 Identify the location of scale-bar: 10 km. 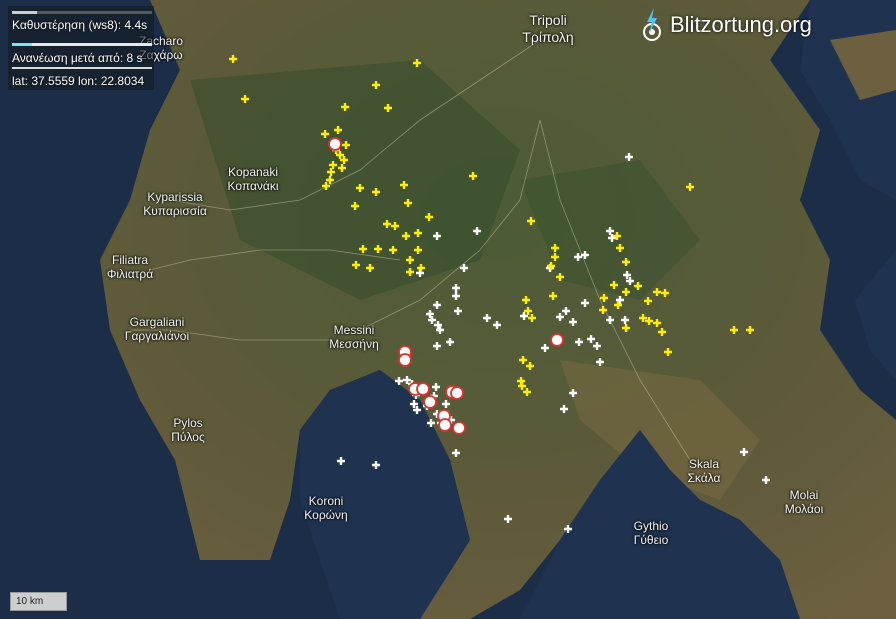
(38, 601).